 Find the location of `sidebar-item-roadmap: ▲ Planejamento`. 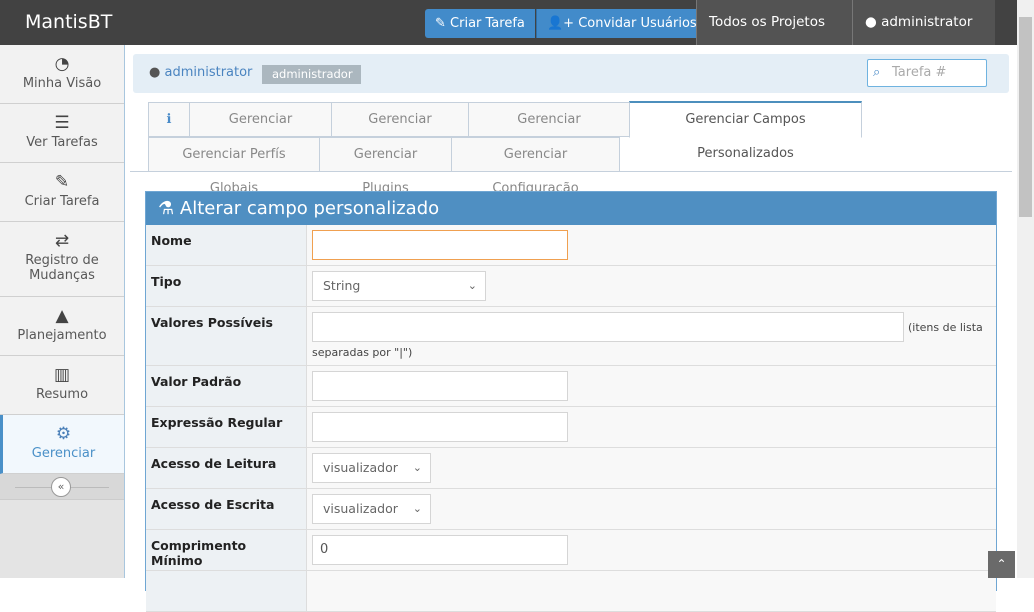

sidebar-item-roadmap: ▲ Planejamento is located at coordinates (62, 326).